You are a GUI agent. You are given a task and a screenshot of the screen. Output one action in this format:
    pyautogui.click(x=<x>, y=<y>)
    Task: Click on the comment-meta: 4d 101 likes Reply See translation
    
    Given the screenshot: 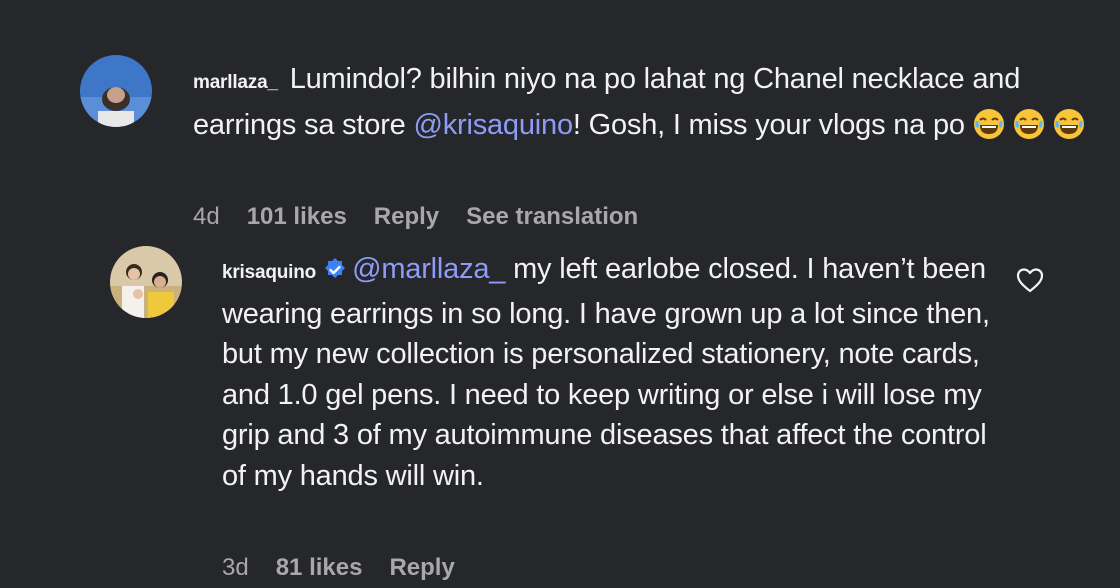 What is the action you would take?
    pyautogui.click(x=429, y=217)
    